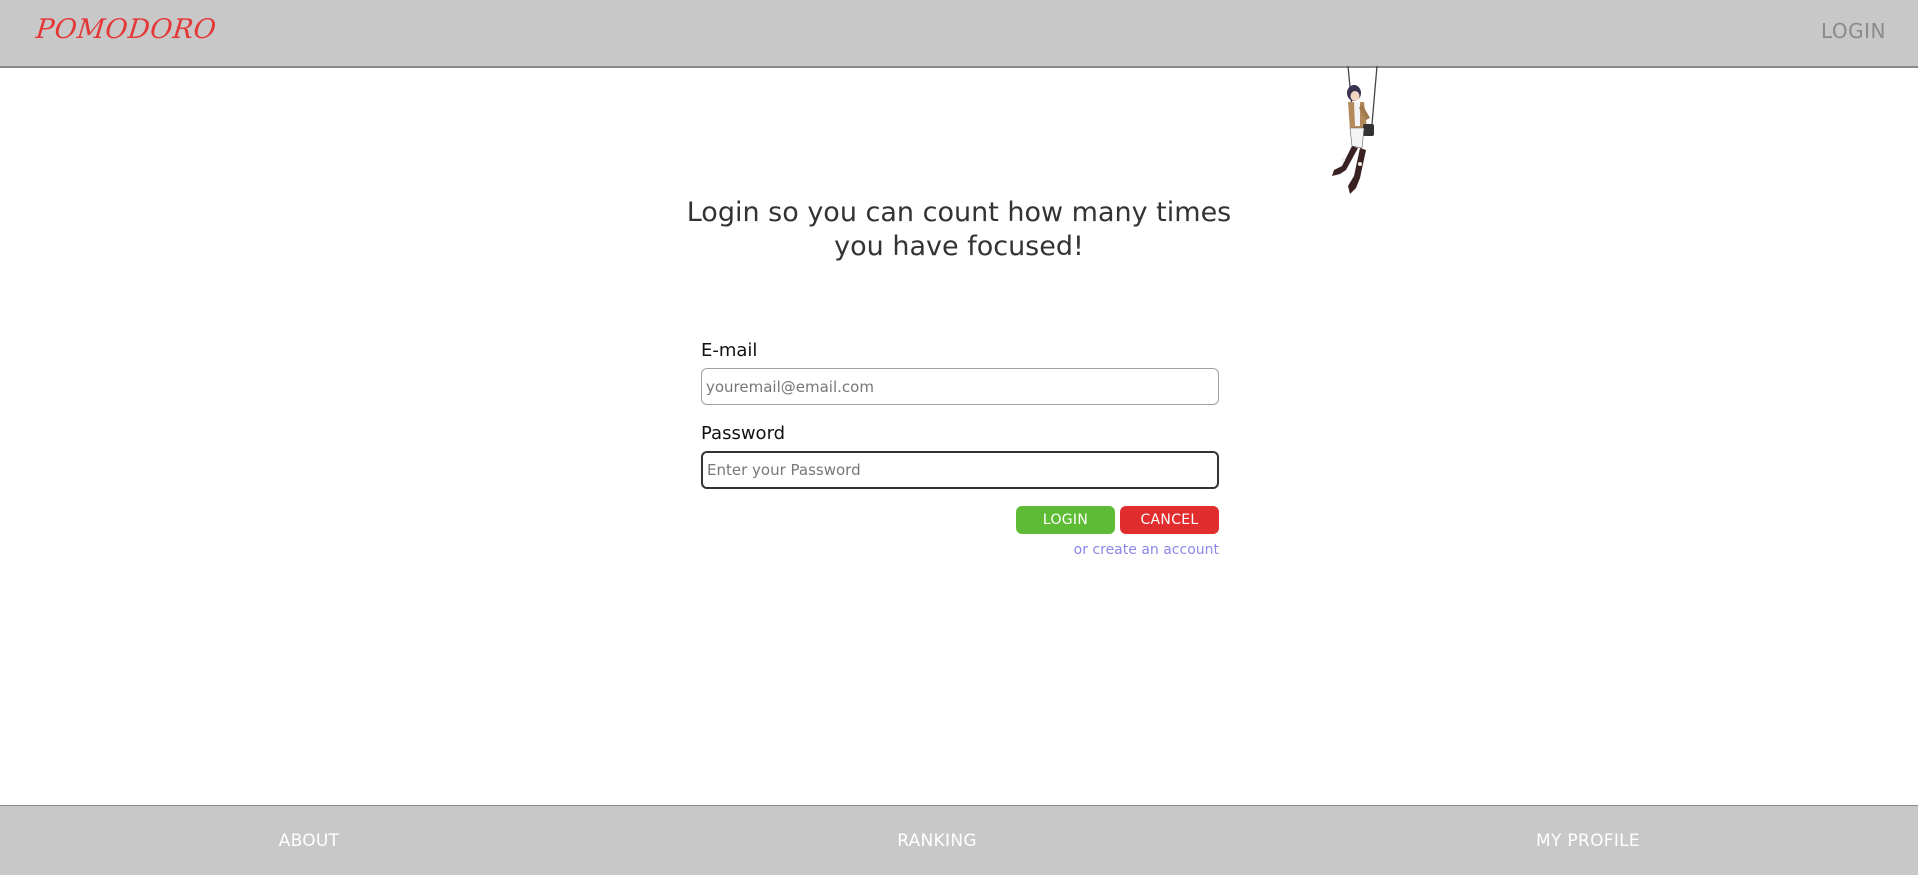 This screenshot has height=875, width=1918. I want to click on form-actions: LOGIN CANCEL or create an account, so click(960, 532).